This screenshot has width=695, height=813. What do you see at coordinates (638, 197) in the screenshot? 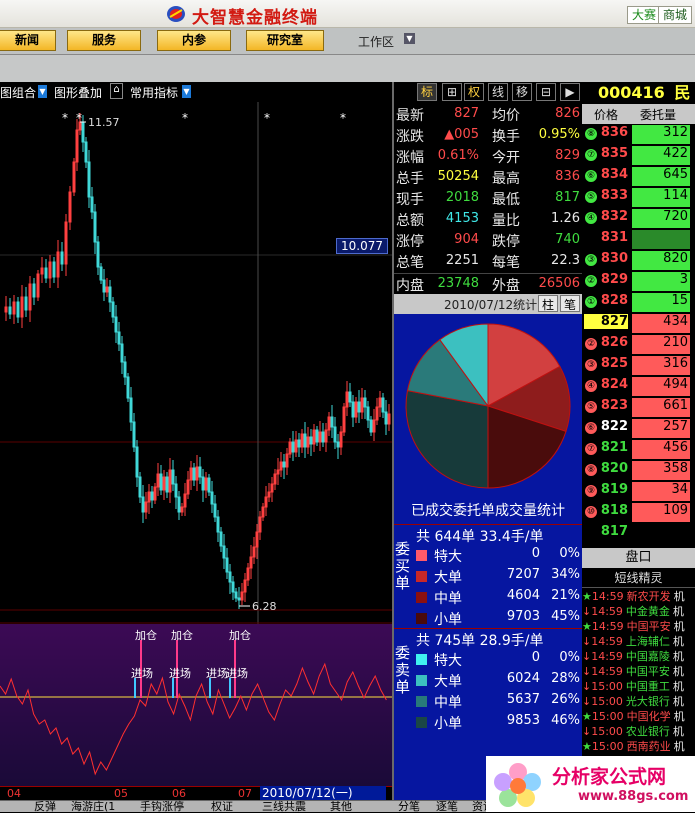
I see `orderbook-row: ⑤ 833 114` at bounding box center [638, 197].